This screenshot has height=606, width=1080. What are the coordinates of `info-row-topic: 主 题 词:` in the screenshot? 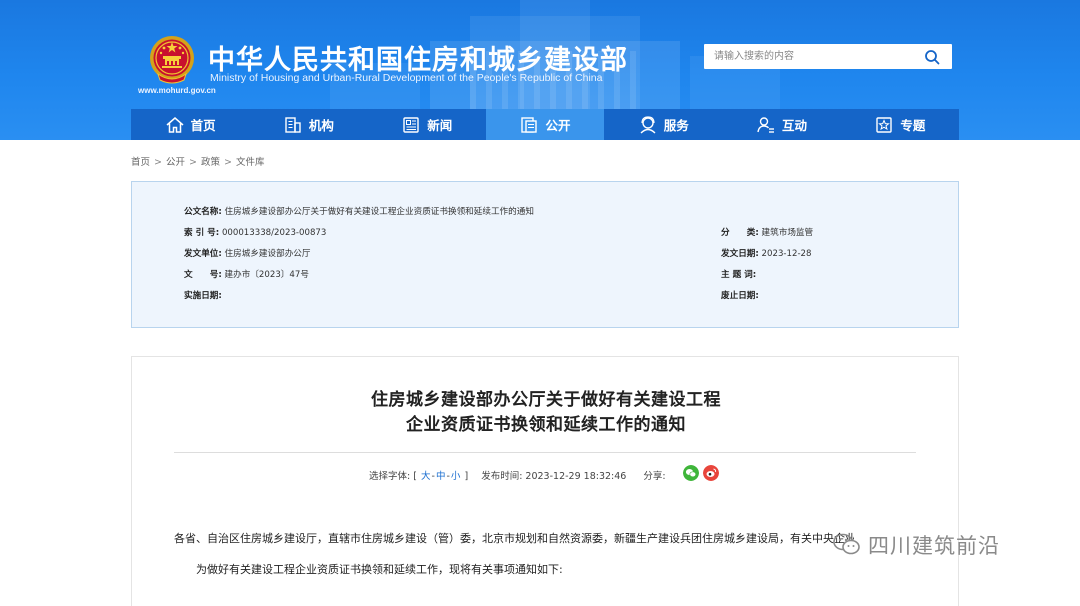 It's located at (738, 274).